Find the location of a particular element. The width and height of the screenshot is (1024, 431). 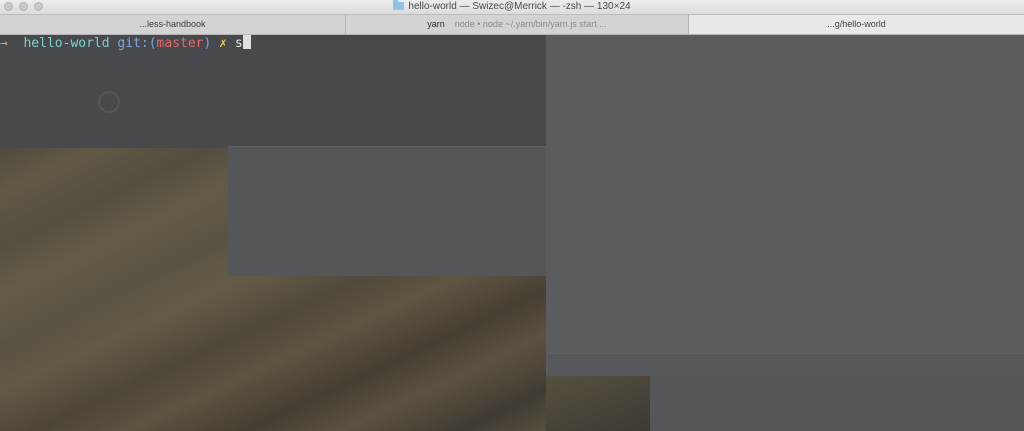

prompt-arrow-icon: → is located at coordinates (4, 43).